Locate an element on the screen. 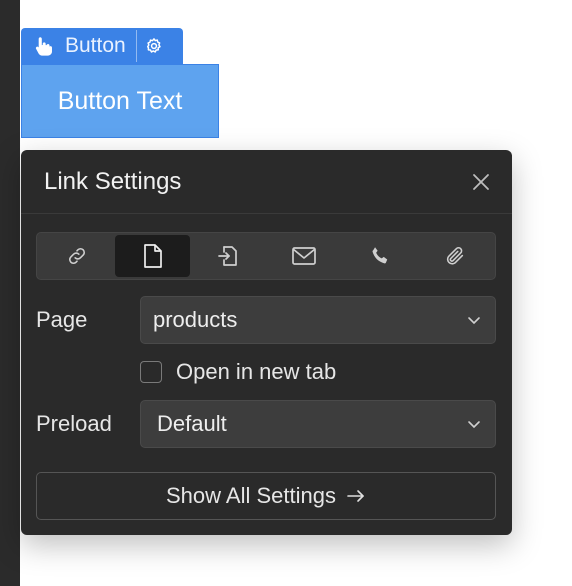  tab-email is located at coordinates (304, 256).